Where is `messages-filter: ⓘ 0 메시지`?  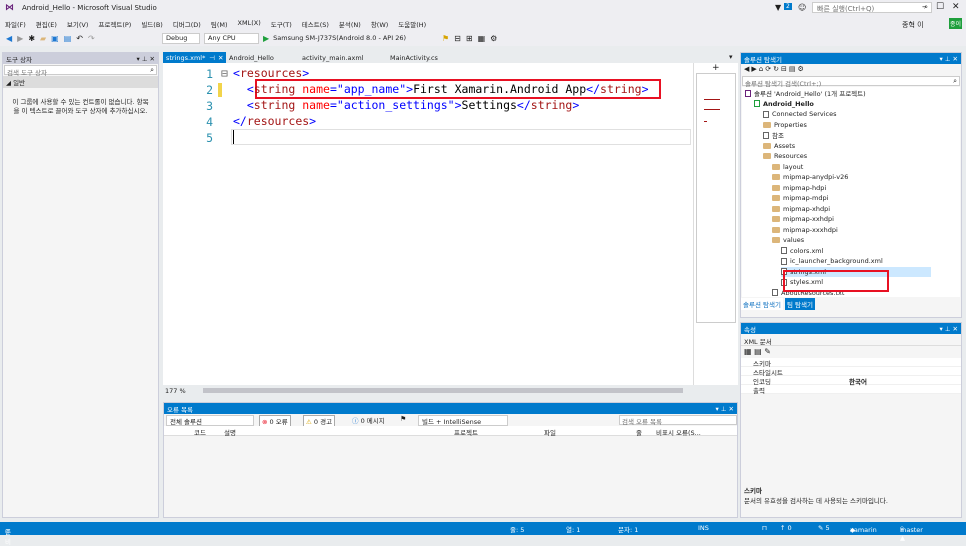 messages-filter: ⓘ 0 메시지 is located at coordinates (368, 420).